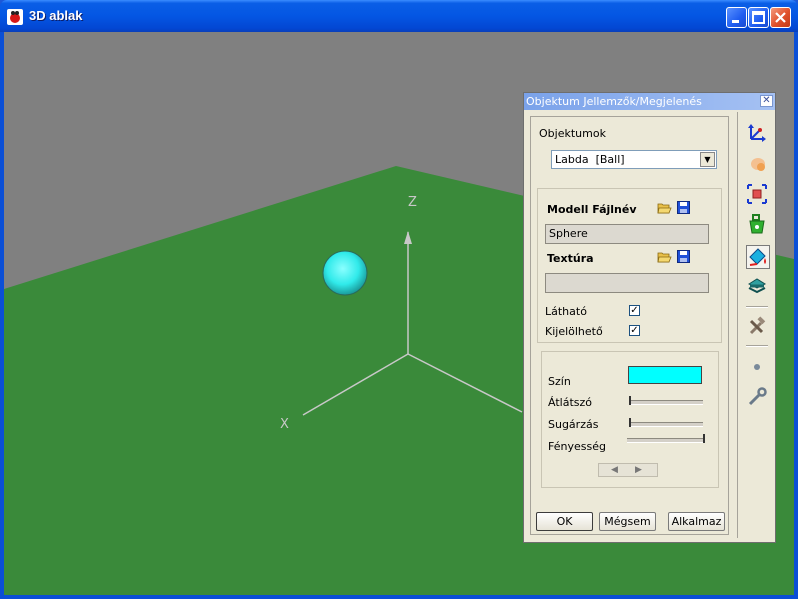 This screenshot has height=599, width=798. I want to click on selectable-checkbox: ✓, so click(634, 330).